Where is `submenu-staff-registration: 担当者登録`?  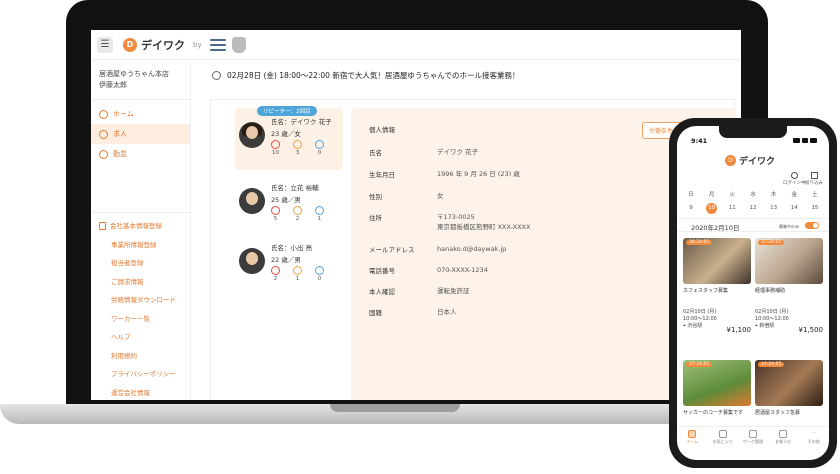 submenu-staff-registration: 担当者登録 is located at coordinates (140, 263).